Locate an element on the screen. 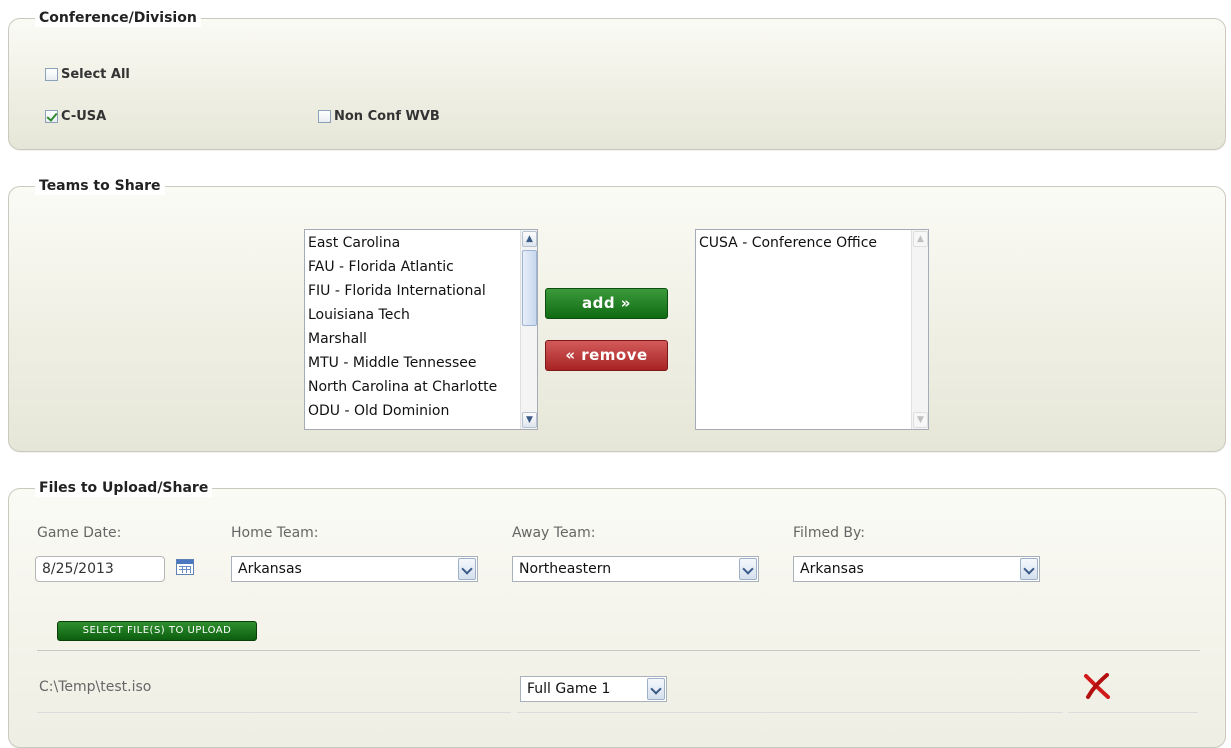 Image resolution: width=1231 pixels, height=748 pixels. filmed-by-select-value: Arkansas is located at coordinates (832, 569).